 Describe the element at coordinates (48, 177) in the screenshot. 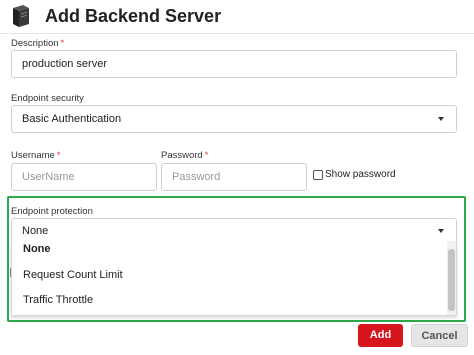

I see `username-placeholder: UserName` at that location.